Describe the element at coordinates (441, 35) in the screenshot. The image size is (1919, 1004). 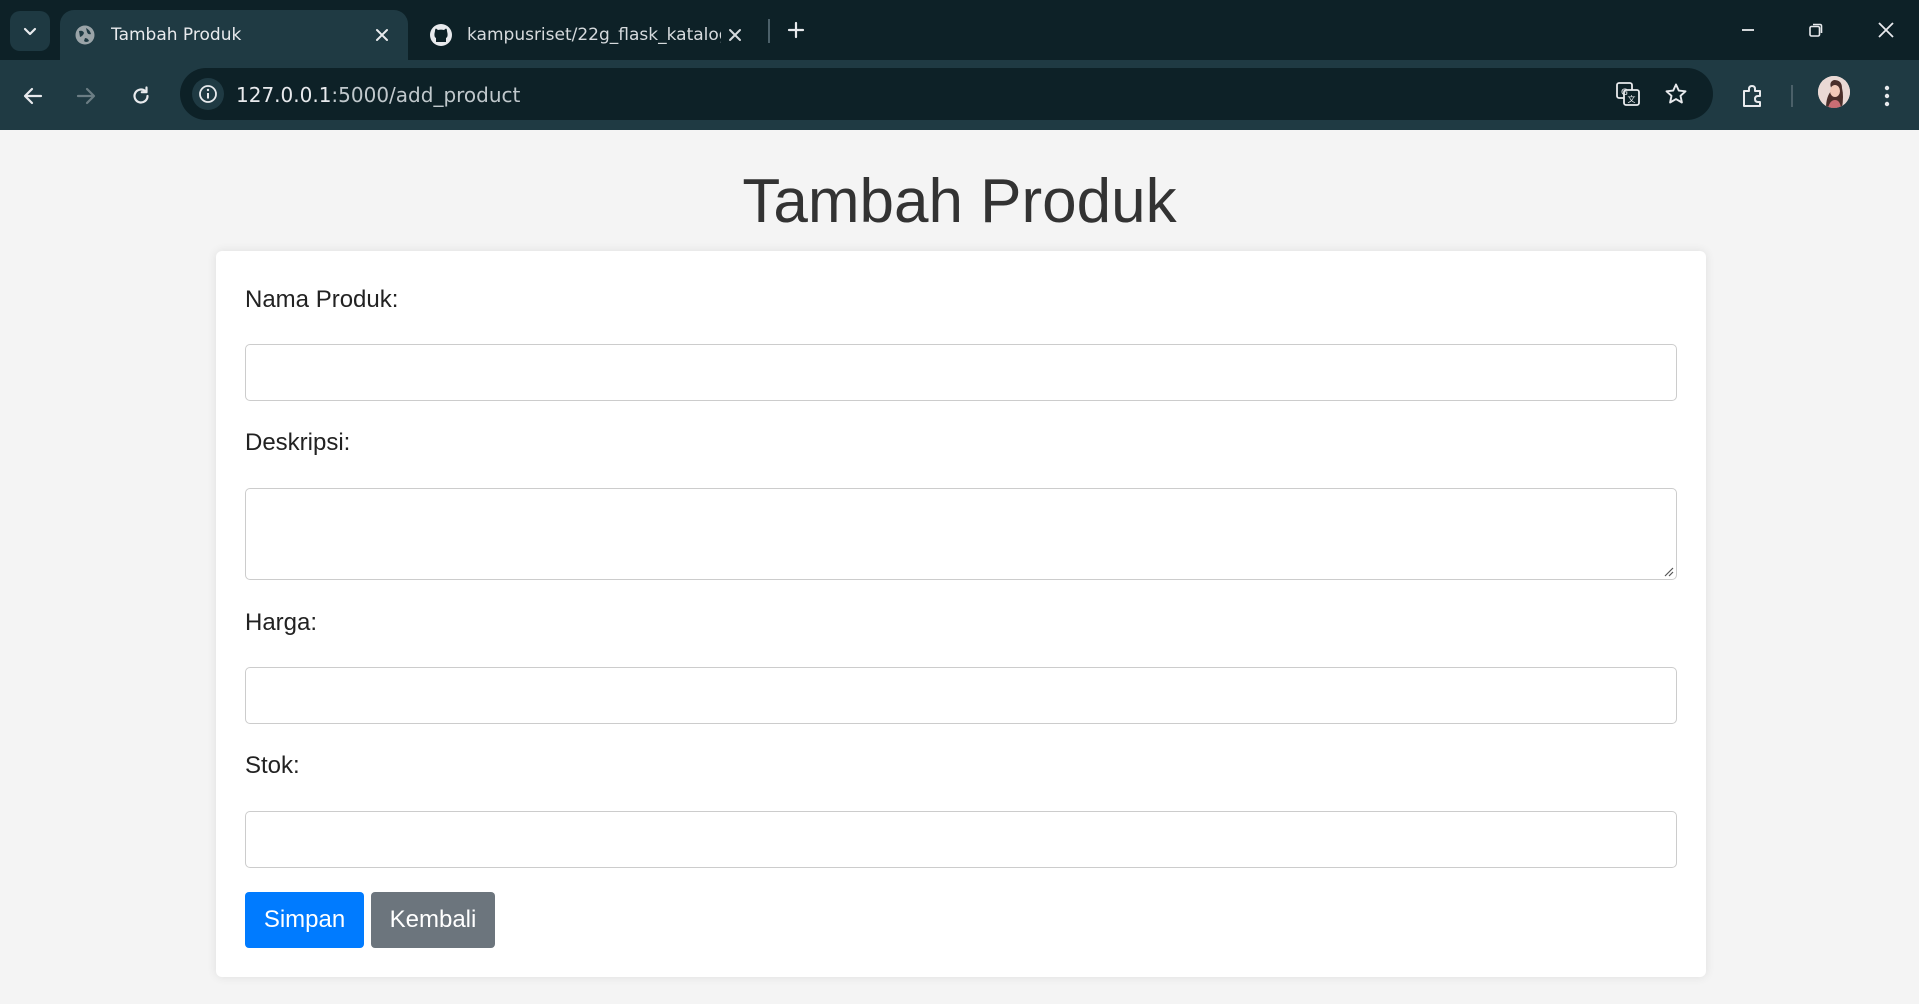
I see `github-icon` at that location.